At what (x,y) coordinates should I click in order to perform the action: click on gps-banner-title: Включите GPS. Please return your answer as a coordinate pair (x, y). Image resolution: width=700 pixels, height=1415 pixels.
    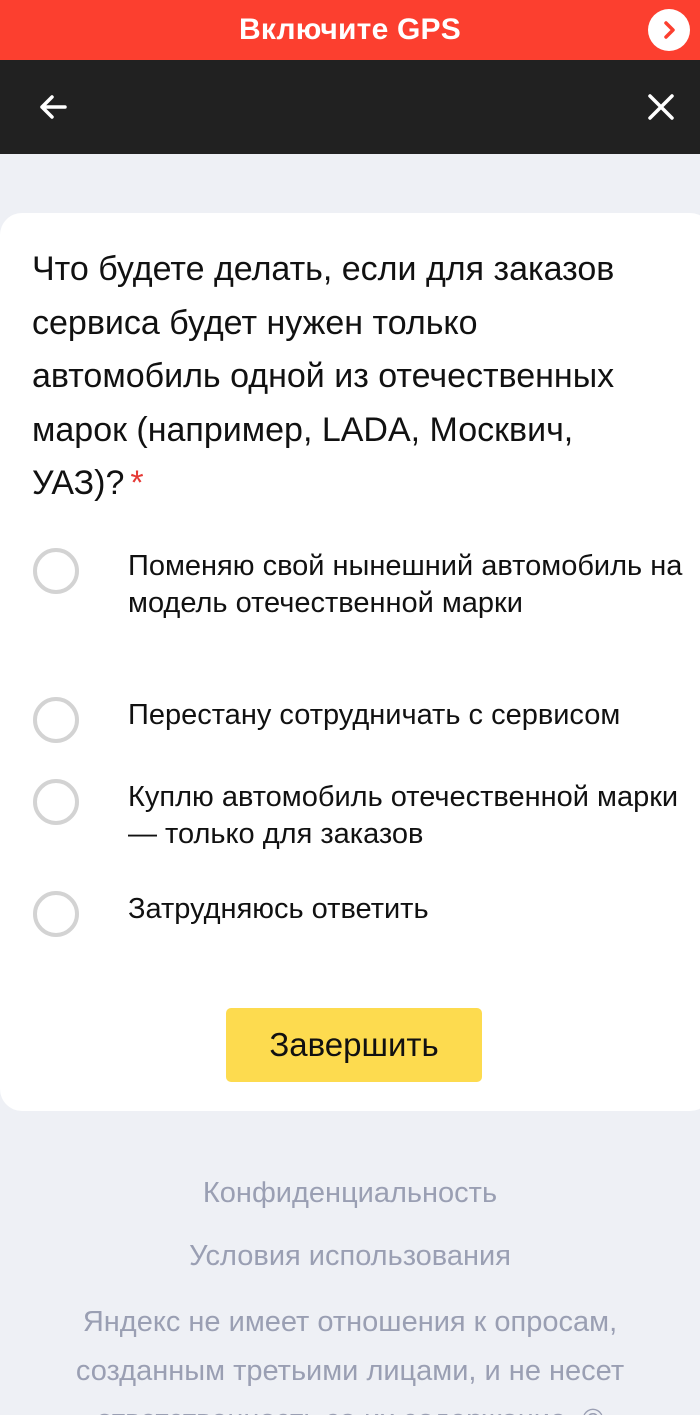
    Looking at the image, I should click on (350, 29).